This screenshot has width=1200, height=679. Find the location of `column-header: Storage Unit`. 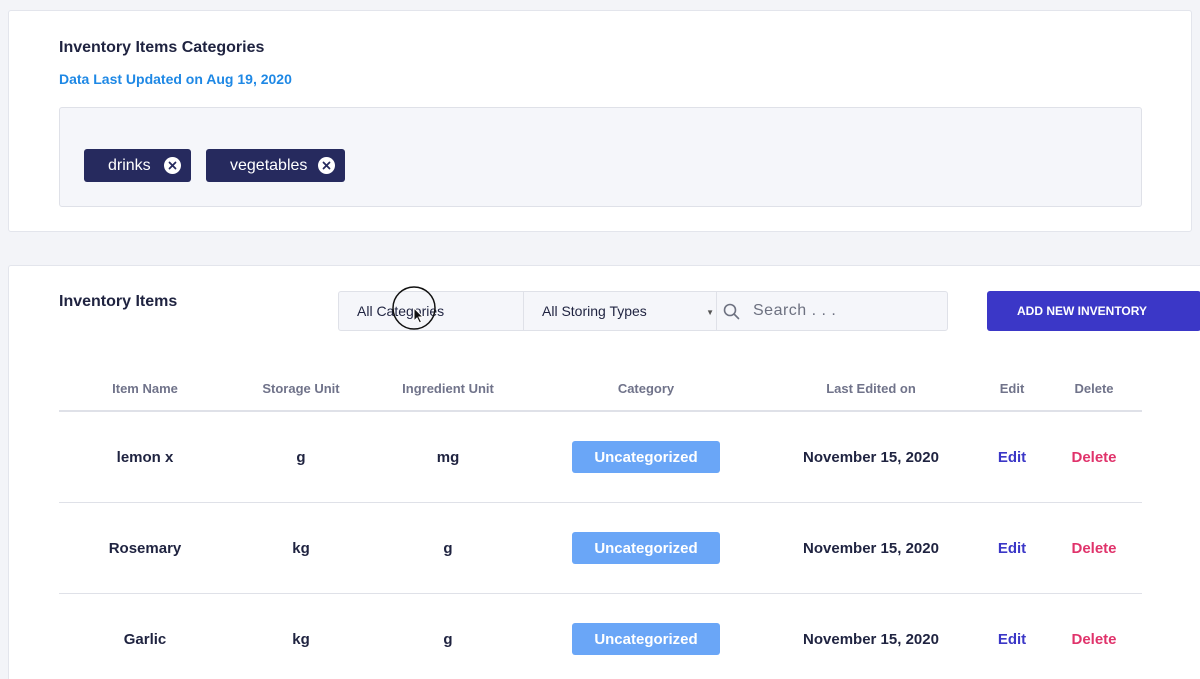

column-header: Storage Unit is located at coordinates (301, 388).